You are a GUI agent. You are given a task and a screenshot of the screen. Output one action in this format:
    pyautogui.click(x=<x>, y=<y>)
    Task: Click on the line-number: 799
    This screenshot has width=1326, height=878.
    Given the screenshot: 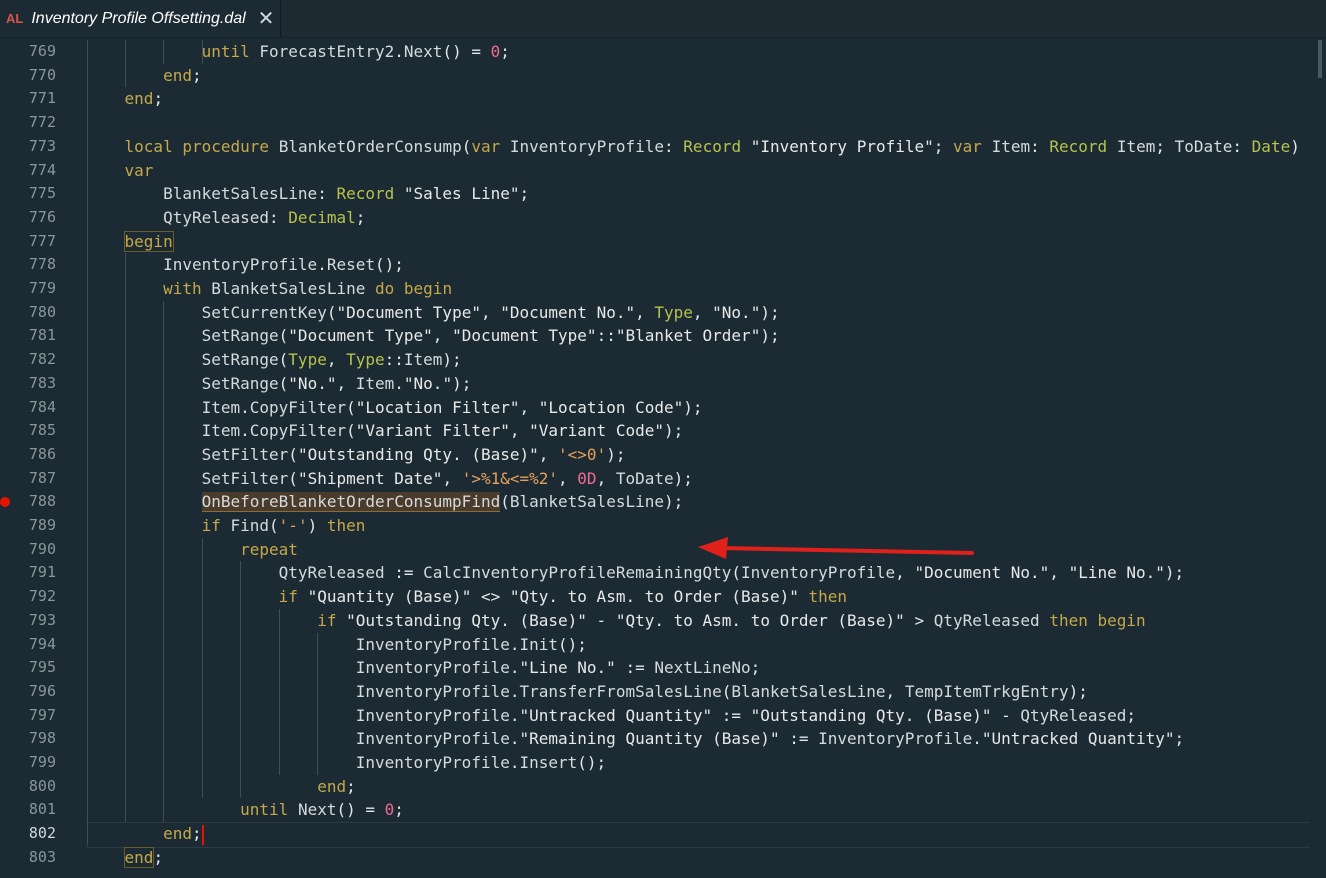 What is the action you would take?
    pyautogui.click(x=28, y=763)
    